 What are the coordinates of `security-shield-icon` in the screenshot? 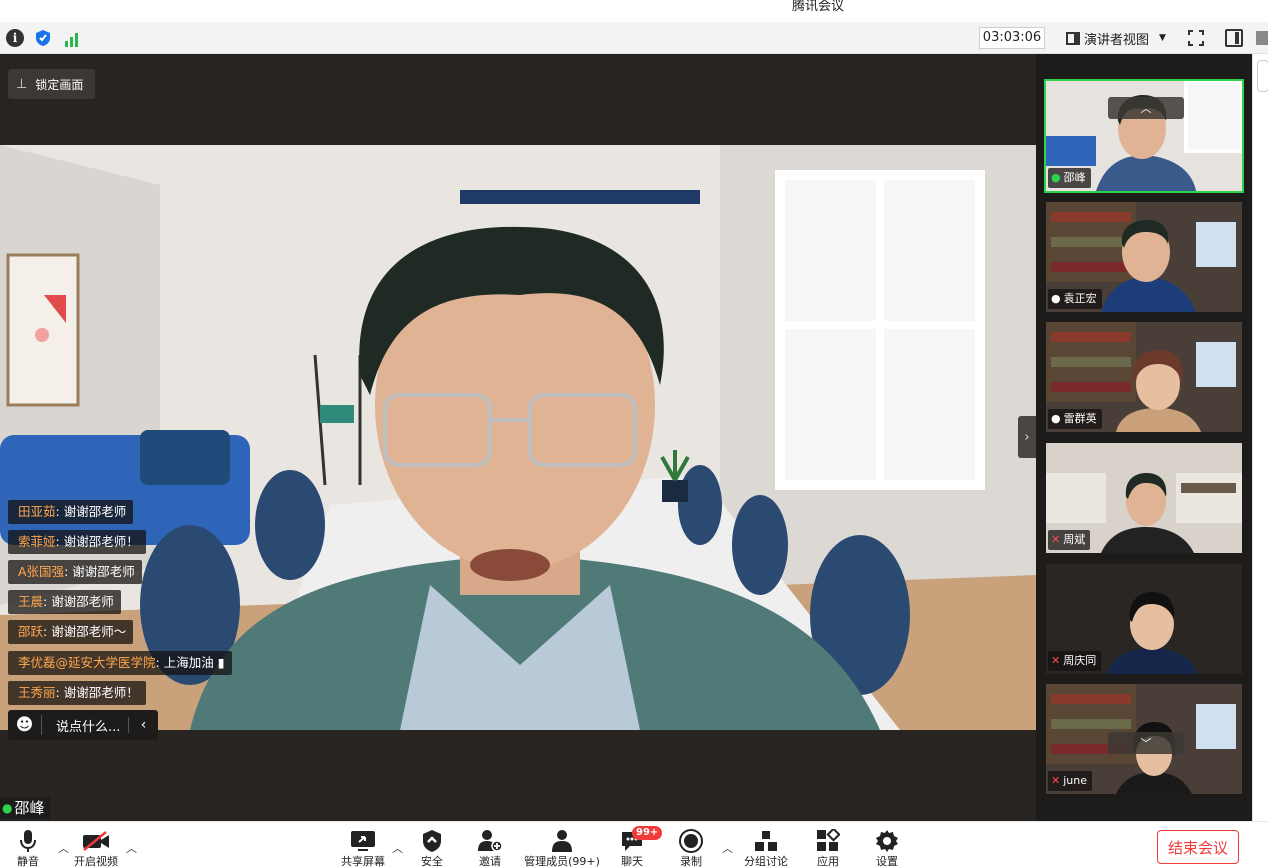 It's located at (432, 841).